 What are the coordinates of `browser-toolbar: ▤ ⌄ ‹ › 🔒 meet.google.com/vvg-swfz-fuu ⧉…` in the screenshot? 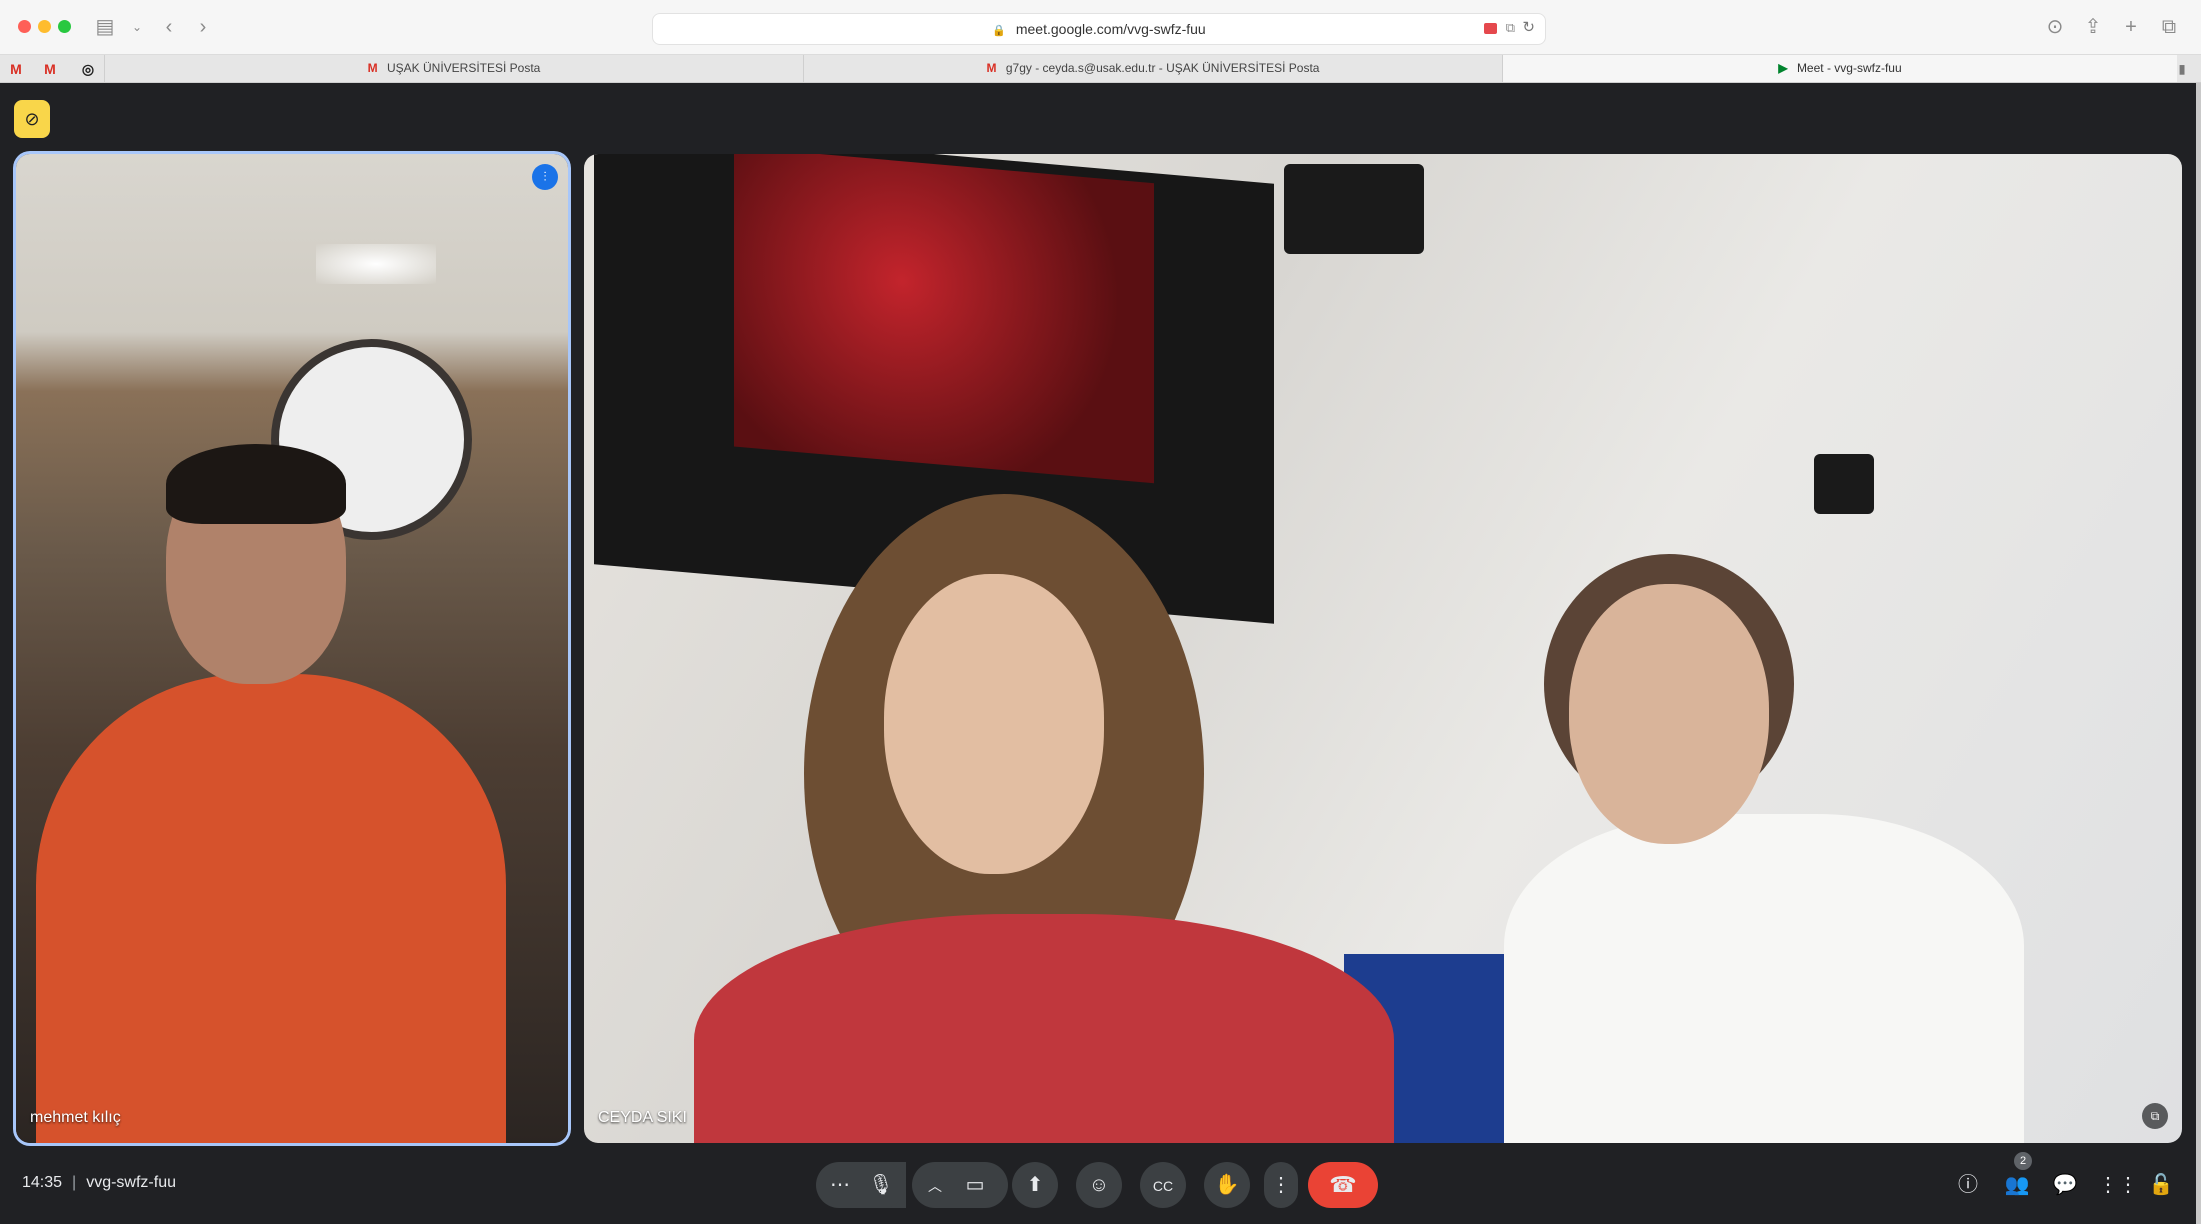 It's located at (1100, 27).